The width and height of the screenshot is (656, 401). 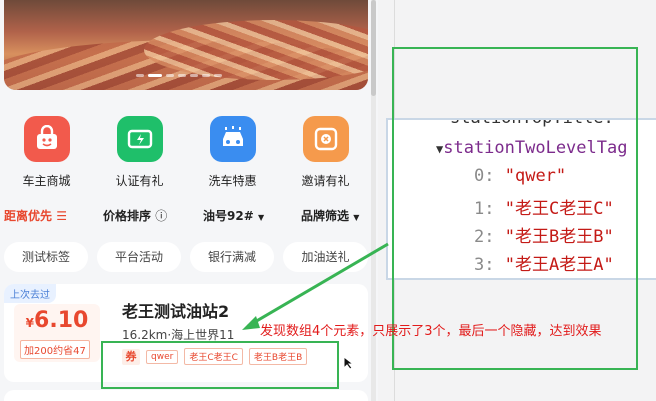 What do you see at coordinates (161, 216) in the screenshot?
I see `info-circle-icon: ⓘ` at bounding box center [161, 216].